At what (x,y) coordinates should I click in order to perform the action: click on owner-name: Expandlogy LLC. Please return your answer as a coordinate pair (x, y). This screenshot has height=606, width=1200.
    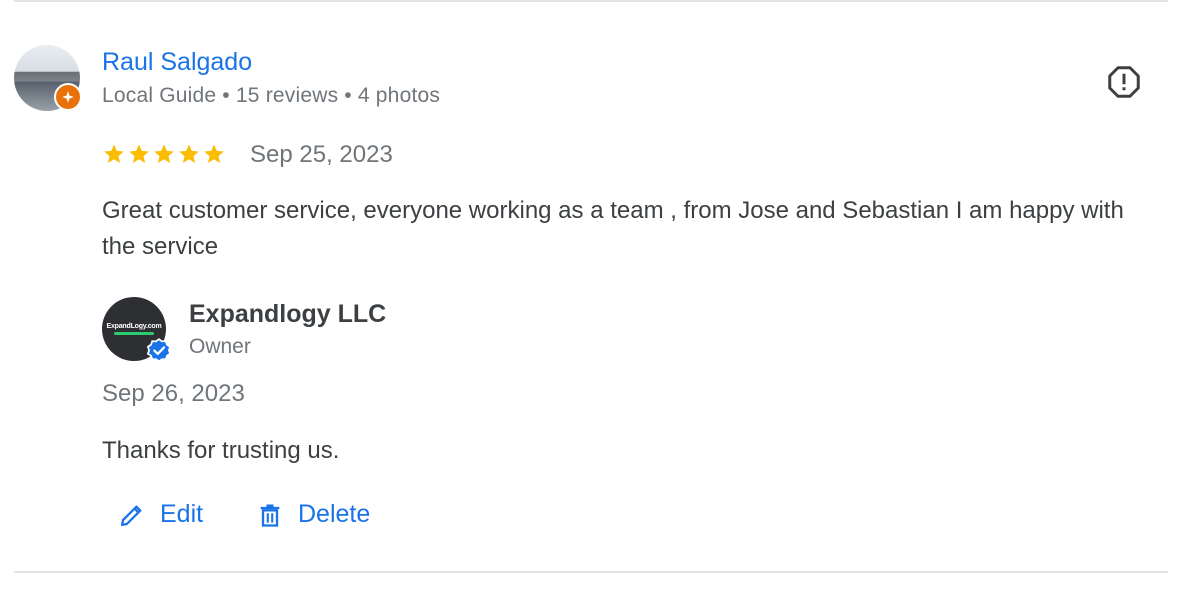
    Looking at the image, I should click on (288, 314).